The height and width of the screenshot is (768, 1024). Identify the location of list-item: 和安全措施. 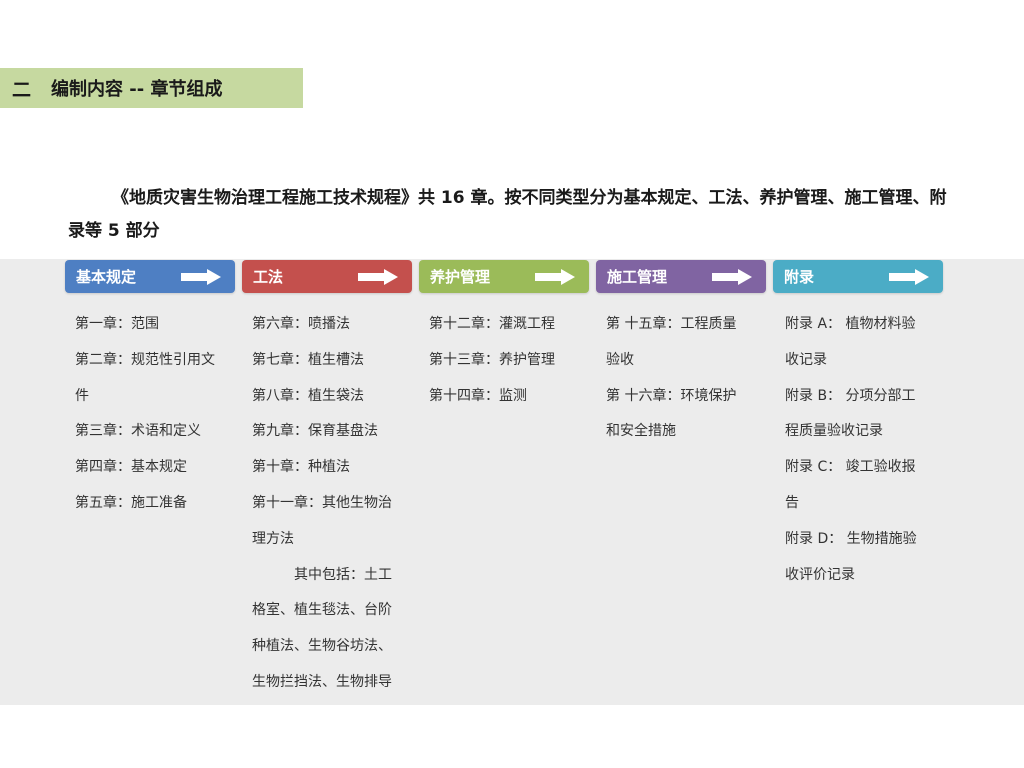
(641, 431).